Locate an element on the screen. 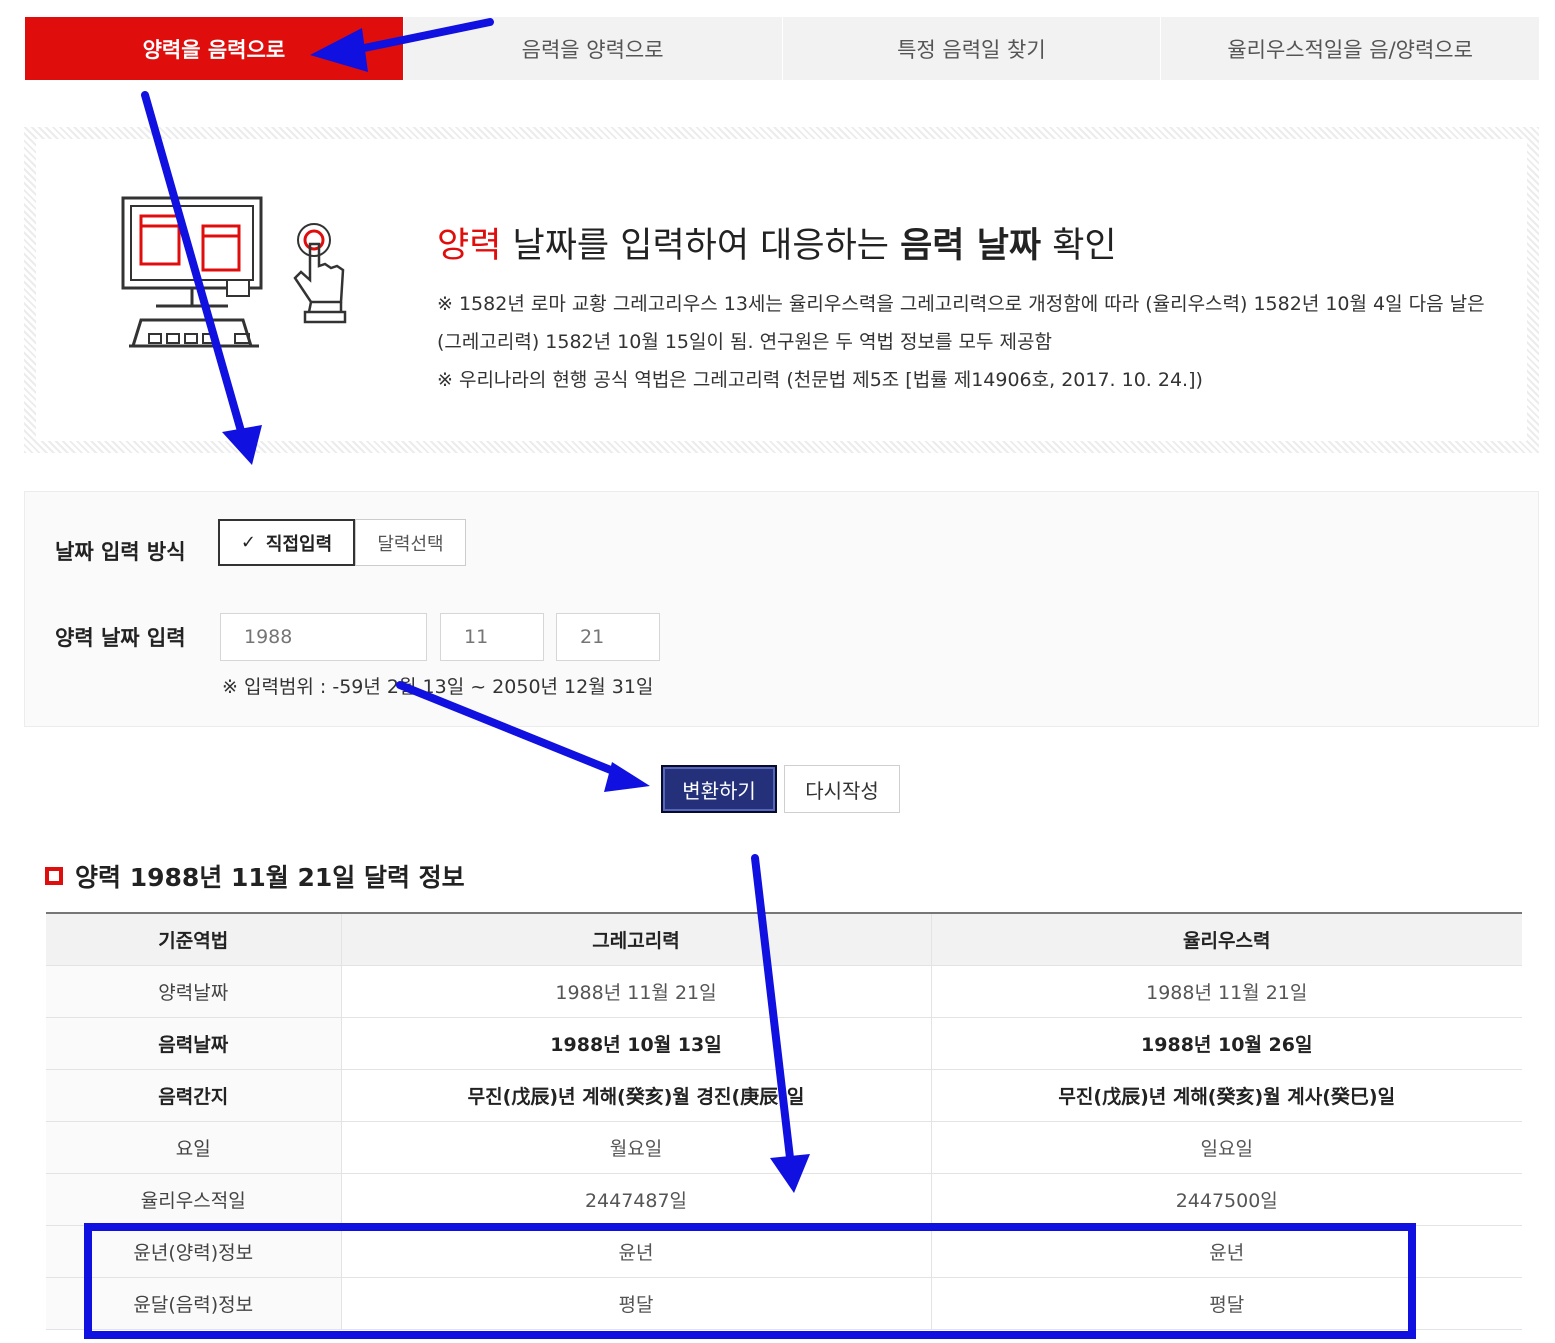 This screenshot has height=1343, width=1555. table-header-row: 기준역법 그레고리력 율리우스력 is located at coordinates (784, 939).